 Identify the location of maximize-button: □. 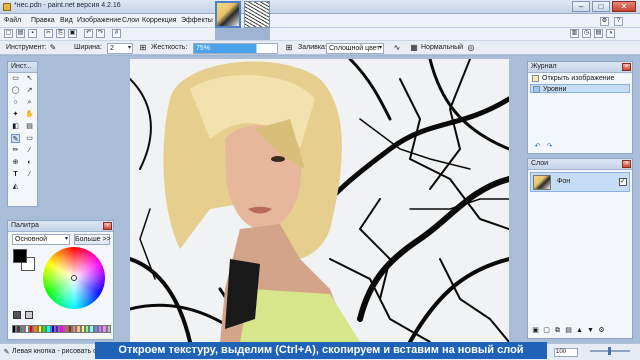
(601, 6).